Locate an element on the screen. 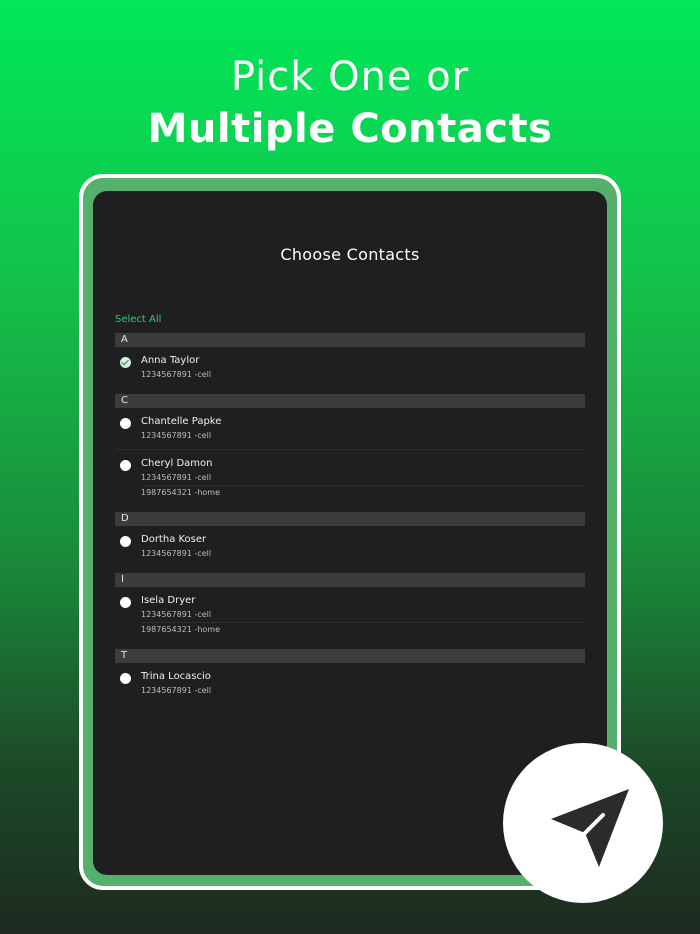 The height and width of the screenshot is (934, 700). send-icon is located at coordinates (590, 828).